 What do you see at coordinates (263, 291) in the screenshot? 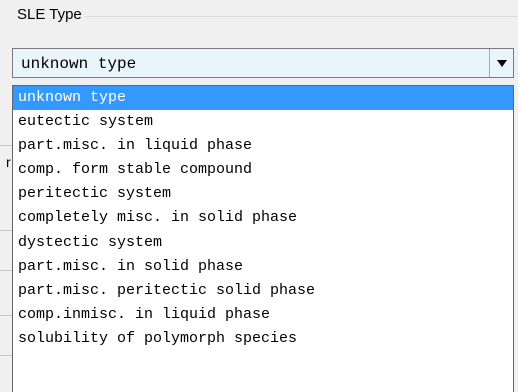
I see `dropdown-option: part.misc. peritectic solid phase` at bounding box center [263, 291].